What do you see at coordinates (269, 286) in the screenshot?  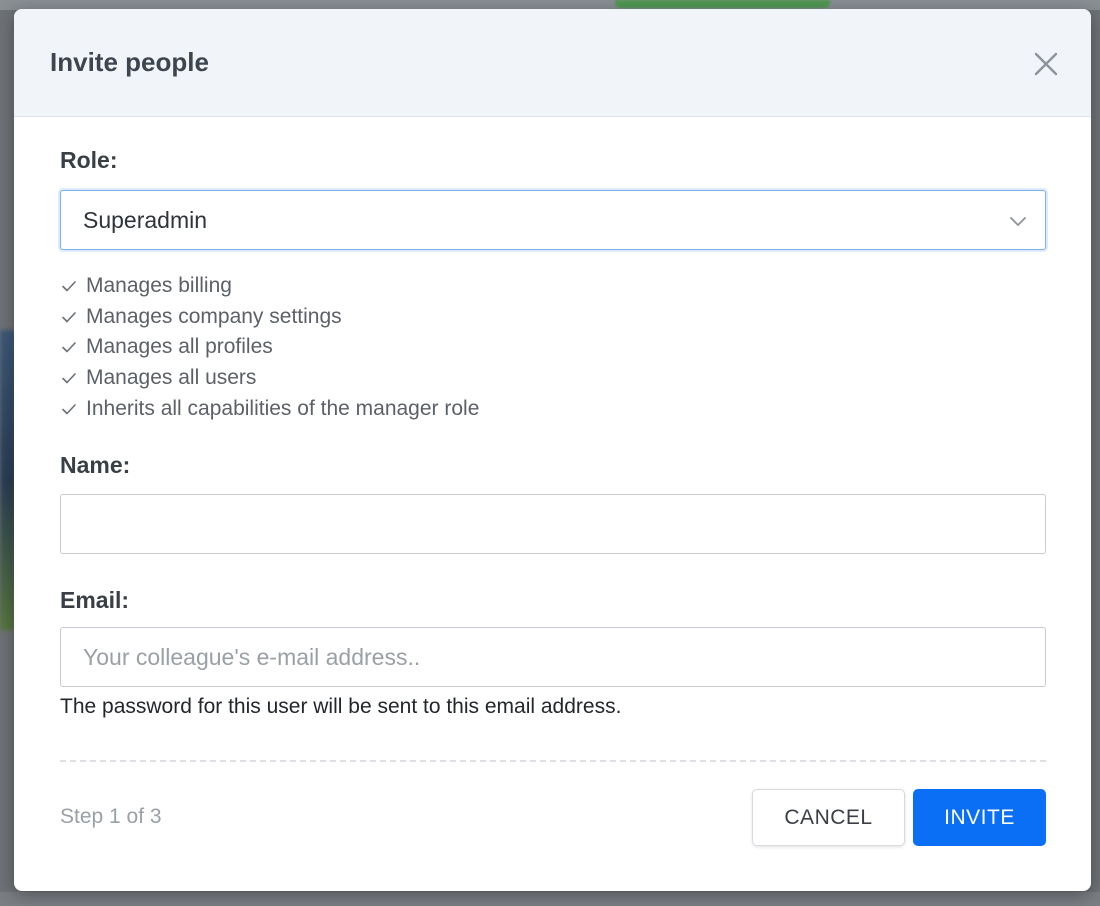 I see `capability-item: Manages billing` at bounding box center [269, 286].